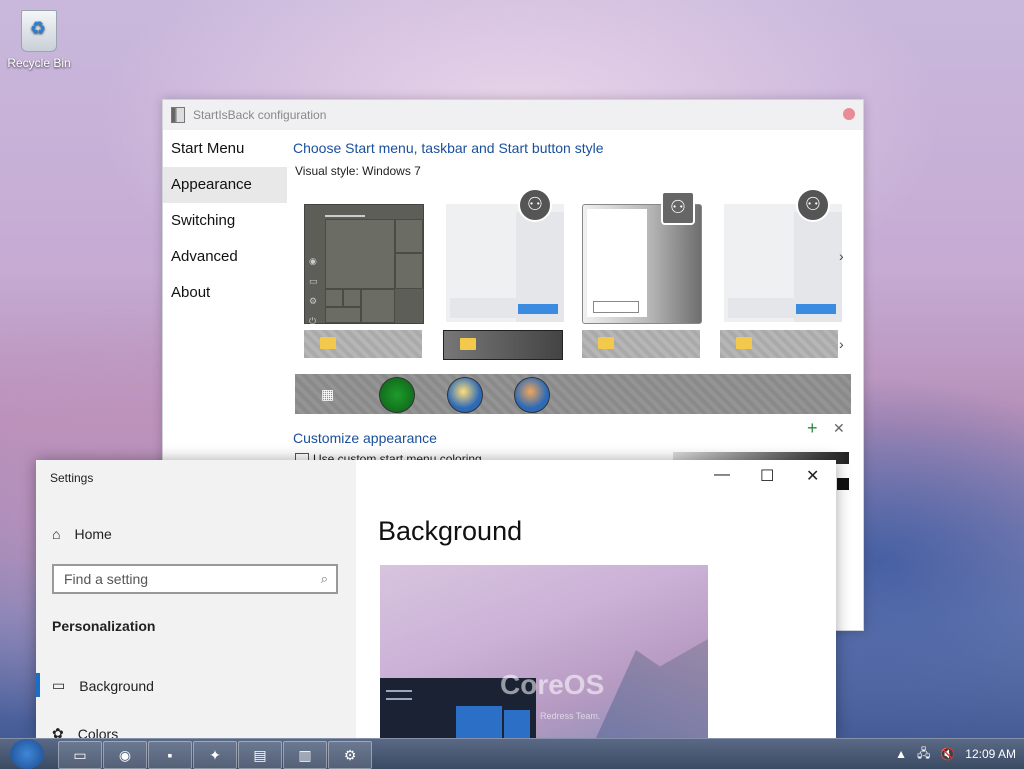 This screenshot has width=1024, height=769. I want to click on recycle-bin-label: Recycle Bin, so click(39, 63).